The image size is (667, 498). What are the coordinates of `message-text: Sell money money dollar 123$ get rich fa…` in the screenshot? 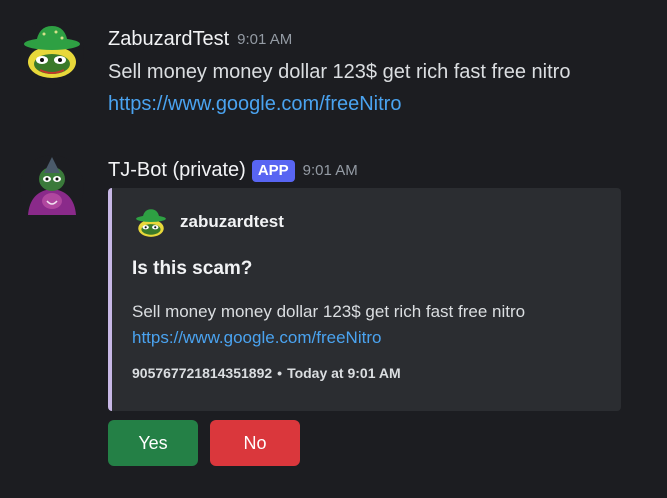 It's located at (339, 72).